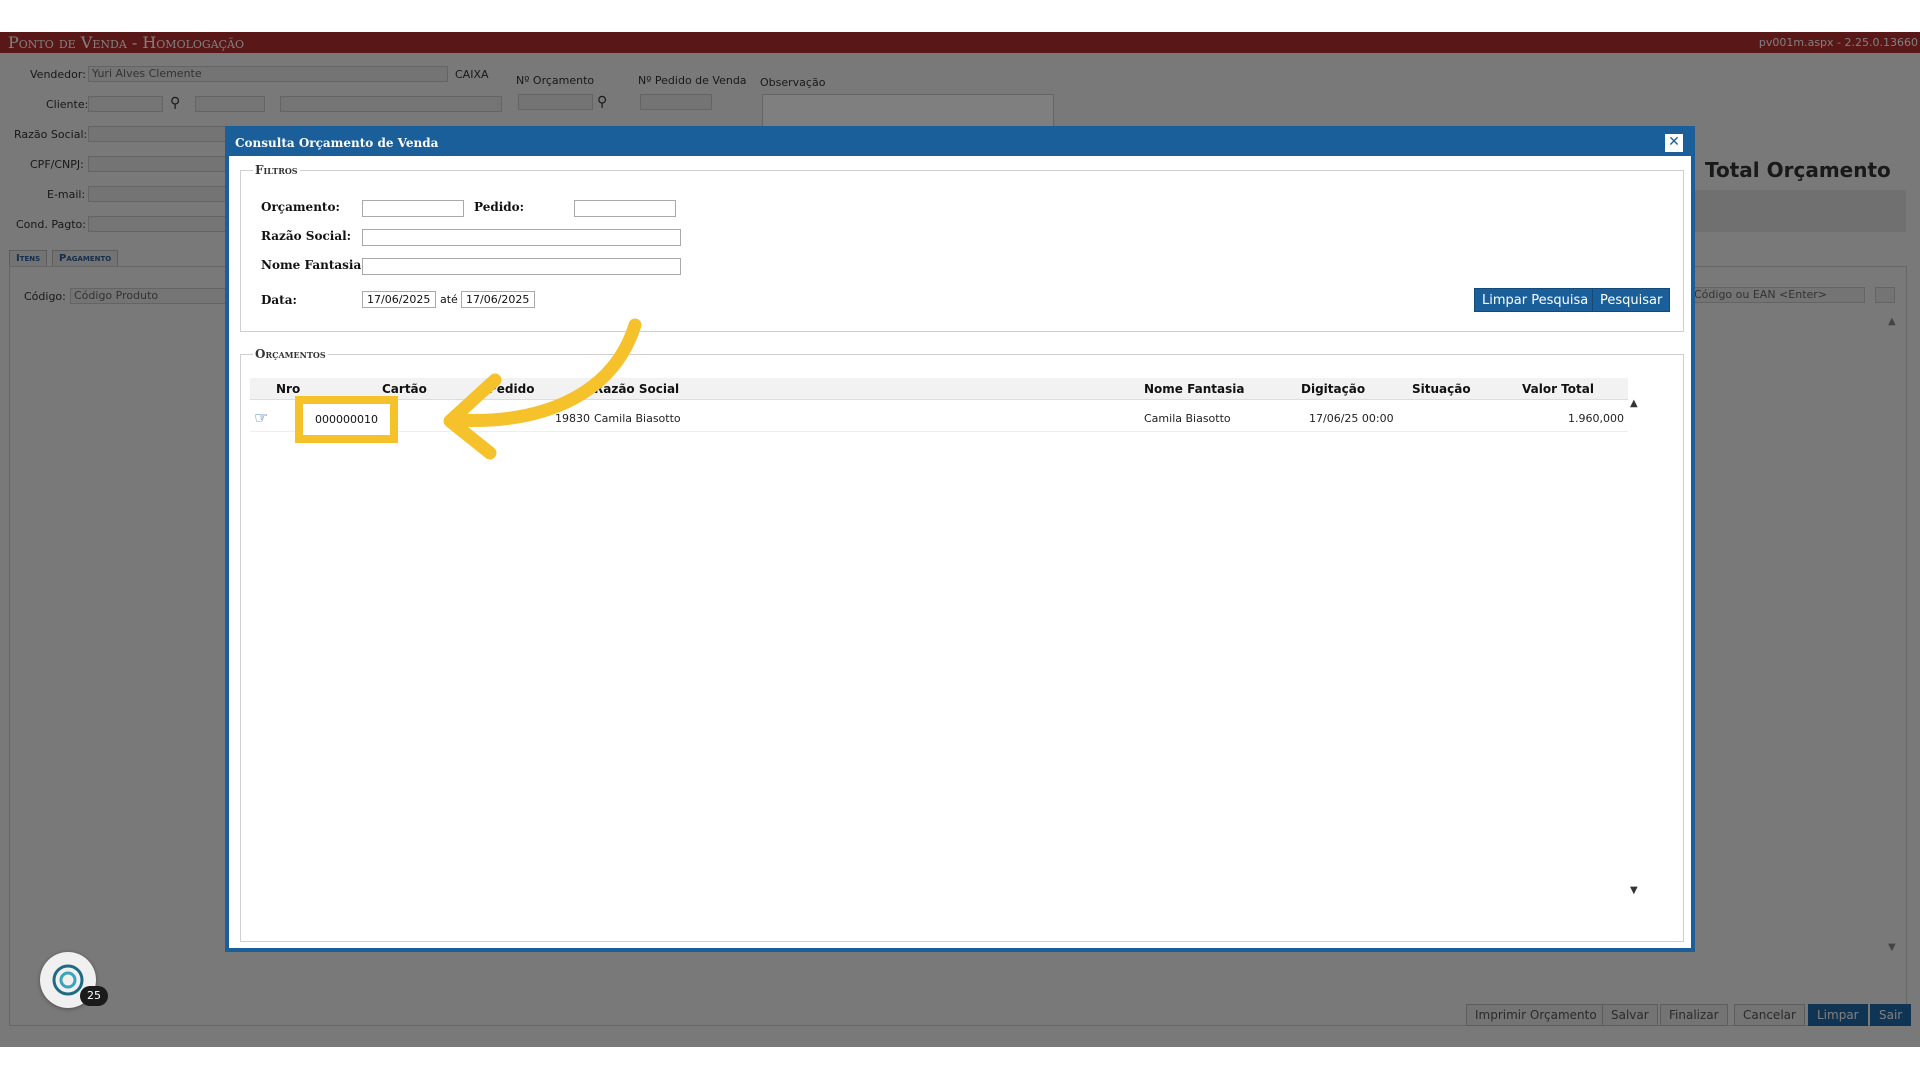  Describe the element at coordinates (300, 207) in the screenshot. I see `orcamento-filter-label: Orçamento:` at that location.